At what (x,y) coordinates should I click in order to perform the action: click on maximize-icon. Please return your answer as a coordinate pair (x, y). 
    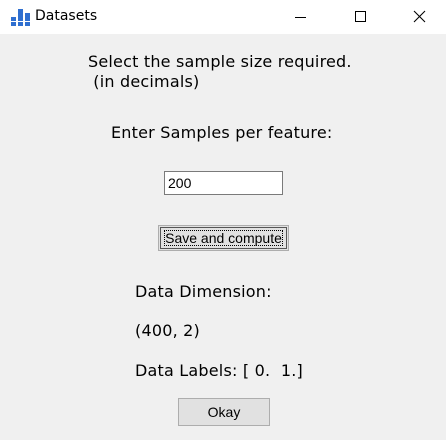
    Looking at the image, I should click on (360, 16).